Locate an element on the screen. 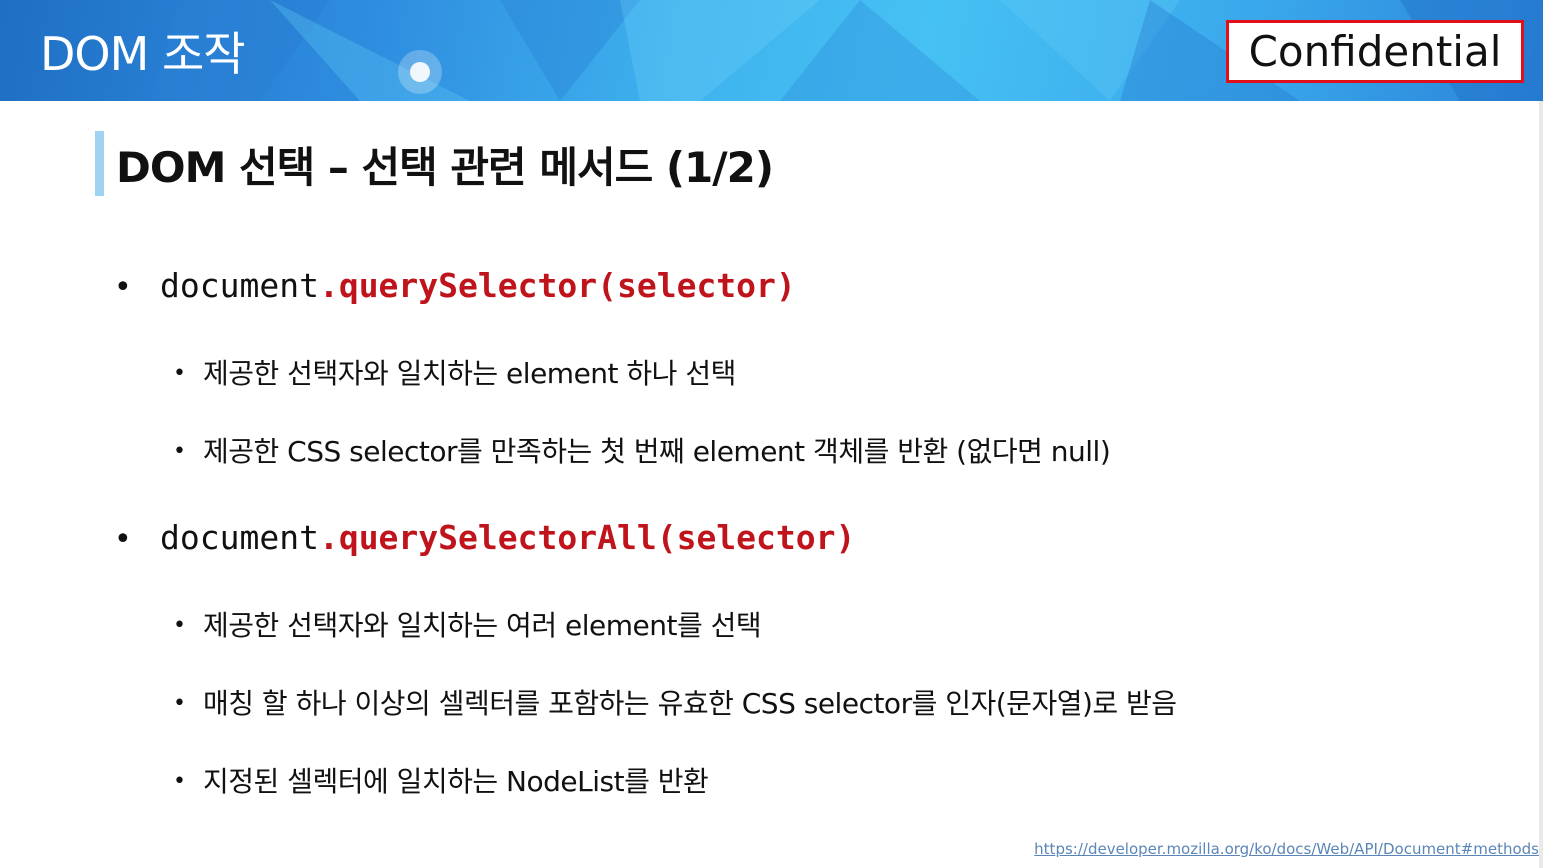 This screenshot has width=1543, height=868. sub-bullet: • 제공한 선택자와 일치하는 여러 element를 선택 is located at coordinates (467, 624).